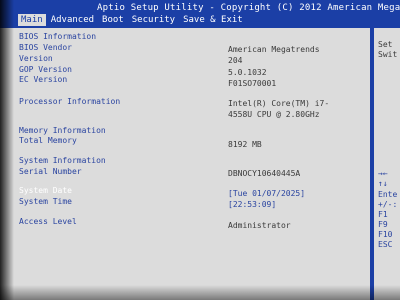  What do you see at coordinates (48, 140) in the screenshot?
I see `total-memory-label: Total Memory` at bounding box center [48, 140].